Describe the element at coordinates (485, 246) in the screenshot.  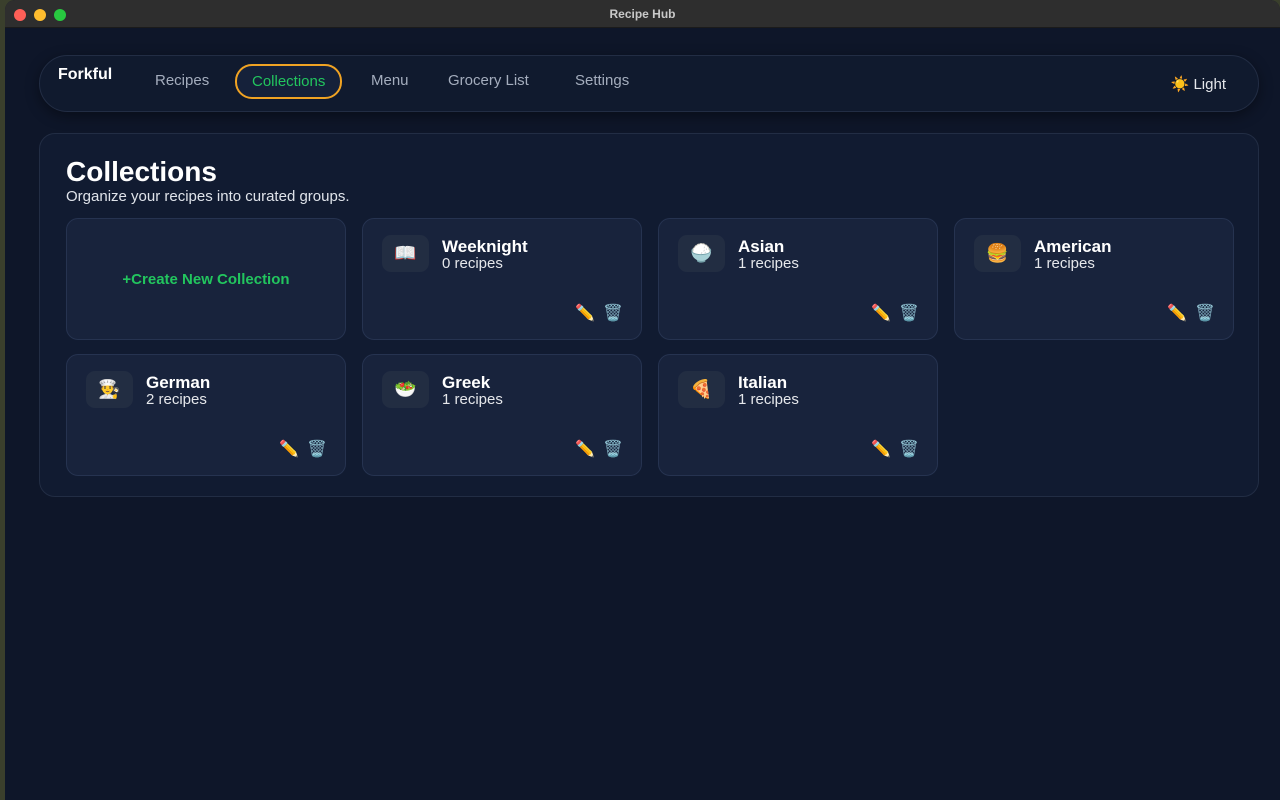
I see `collection-name: Weeknight` at that location.